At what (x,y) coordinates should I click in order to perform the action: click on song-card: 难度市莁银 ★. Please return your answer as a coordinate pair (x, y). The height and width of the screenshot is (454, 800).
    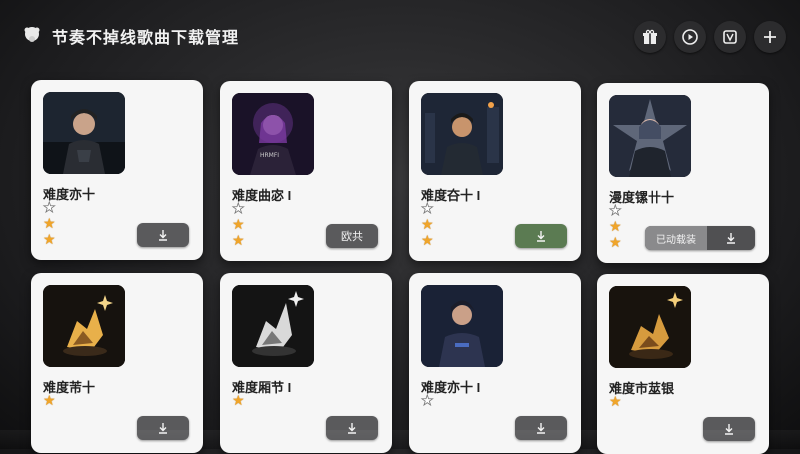
    Looking at the image, I should click on (683, 364).